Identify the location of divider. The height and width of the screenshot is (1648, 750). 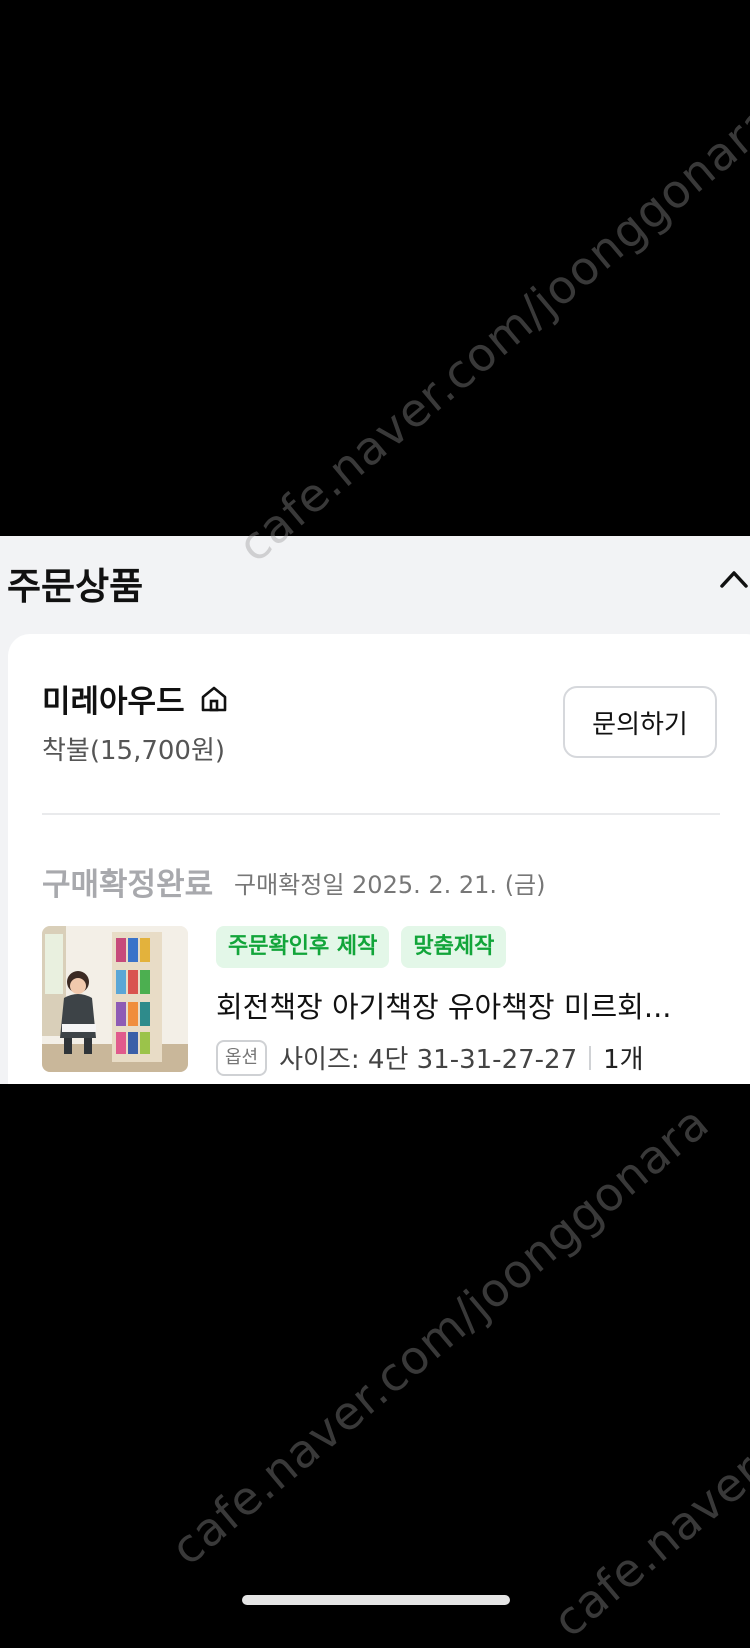
(381, 814).